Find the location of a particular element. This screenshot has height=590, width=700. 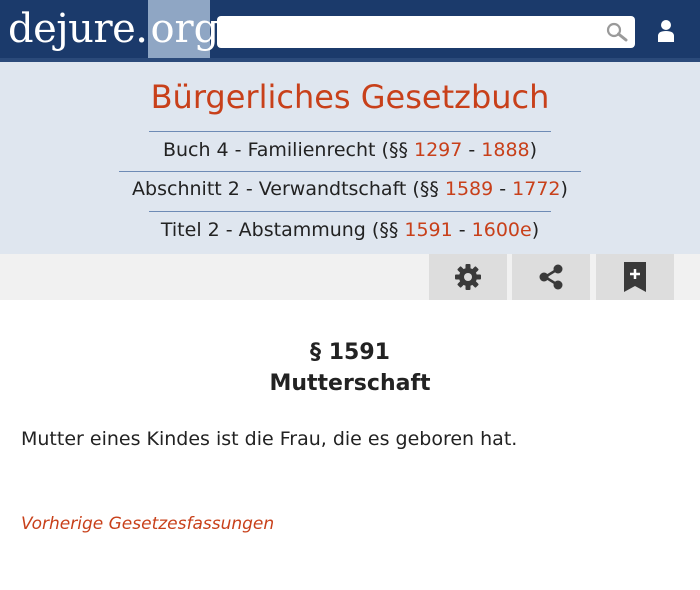

bookmark-add-icon is located at coordinates (635, 277).